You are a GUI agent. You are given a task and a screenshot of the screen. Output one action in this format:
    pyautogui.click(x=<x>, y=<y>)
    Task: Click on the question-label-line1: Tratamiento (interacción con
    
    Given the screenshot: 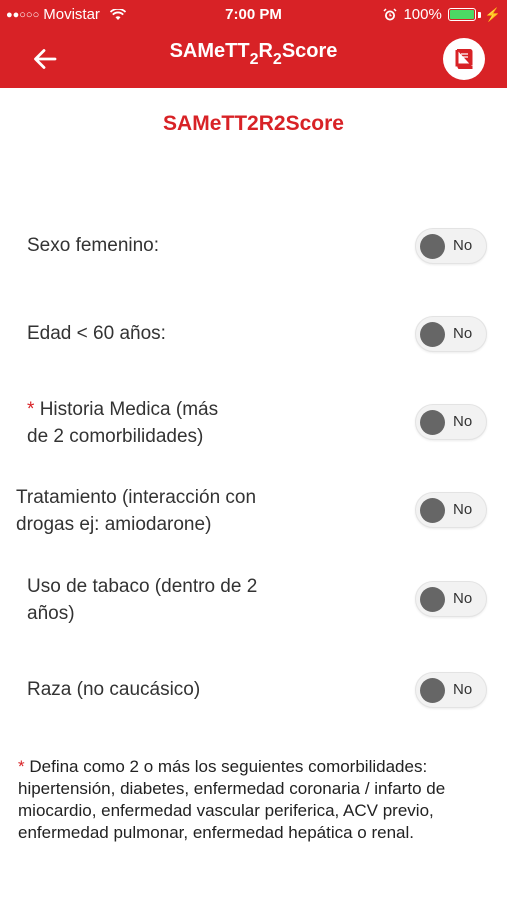 What is the action you would take?
    pyautogui.click(x=136, y=497)
    